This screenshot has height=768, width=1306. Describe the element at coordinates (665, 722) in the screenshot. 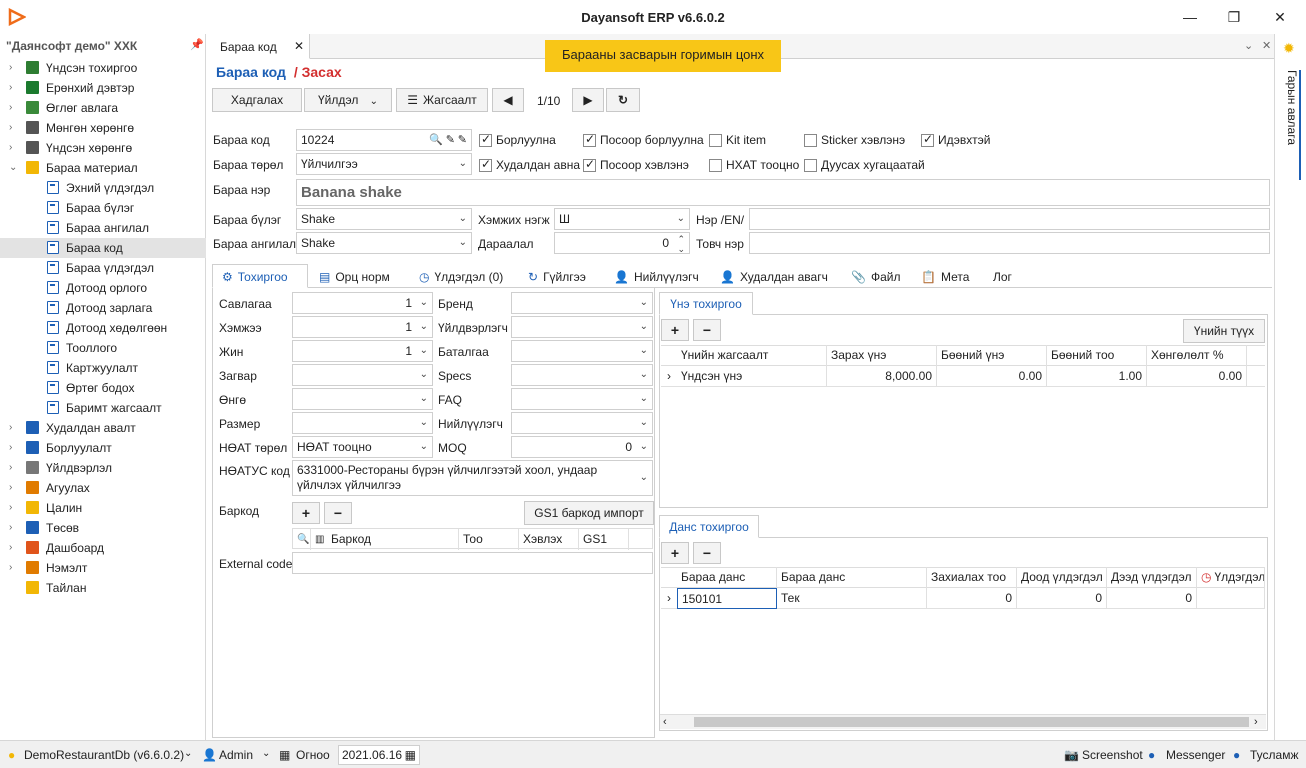

I see `scroll-left-icon: ‹` at that location.